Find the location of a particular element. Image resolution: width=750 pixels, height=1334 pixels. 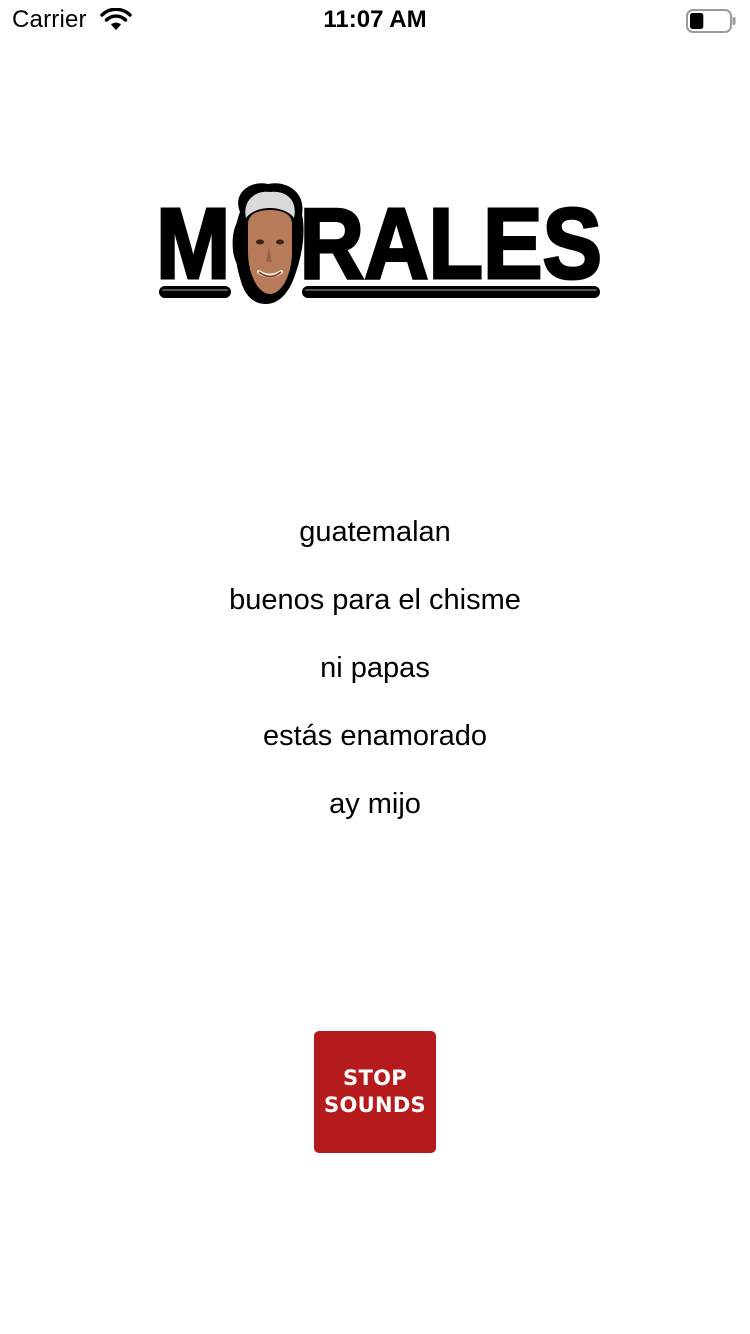

status-bar: Carrier 11:07 AM is located at coordinates (375, 20).